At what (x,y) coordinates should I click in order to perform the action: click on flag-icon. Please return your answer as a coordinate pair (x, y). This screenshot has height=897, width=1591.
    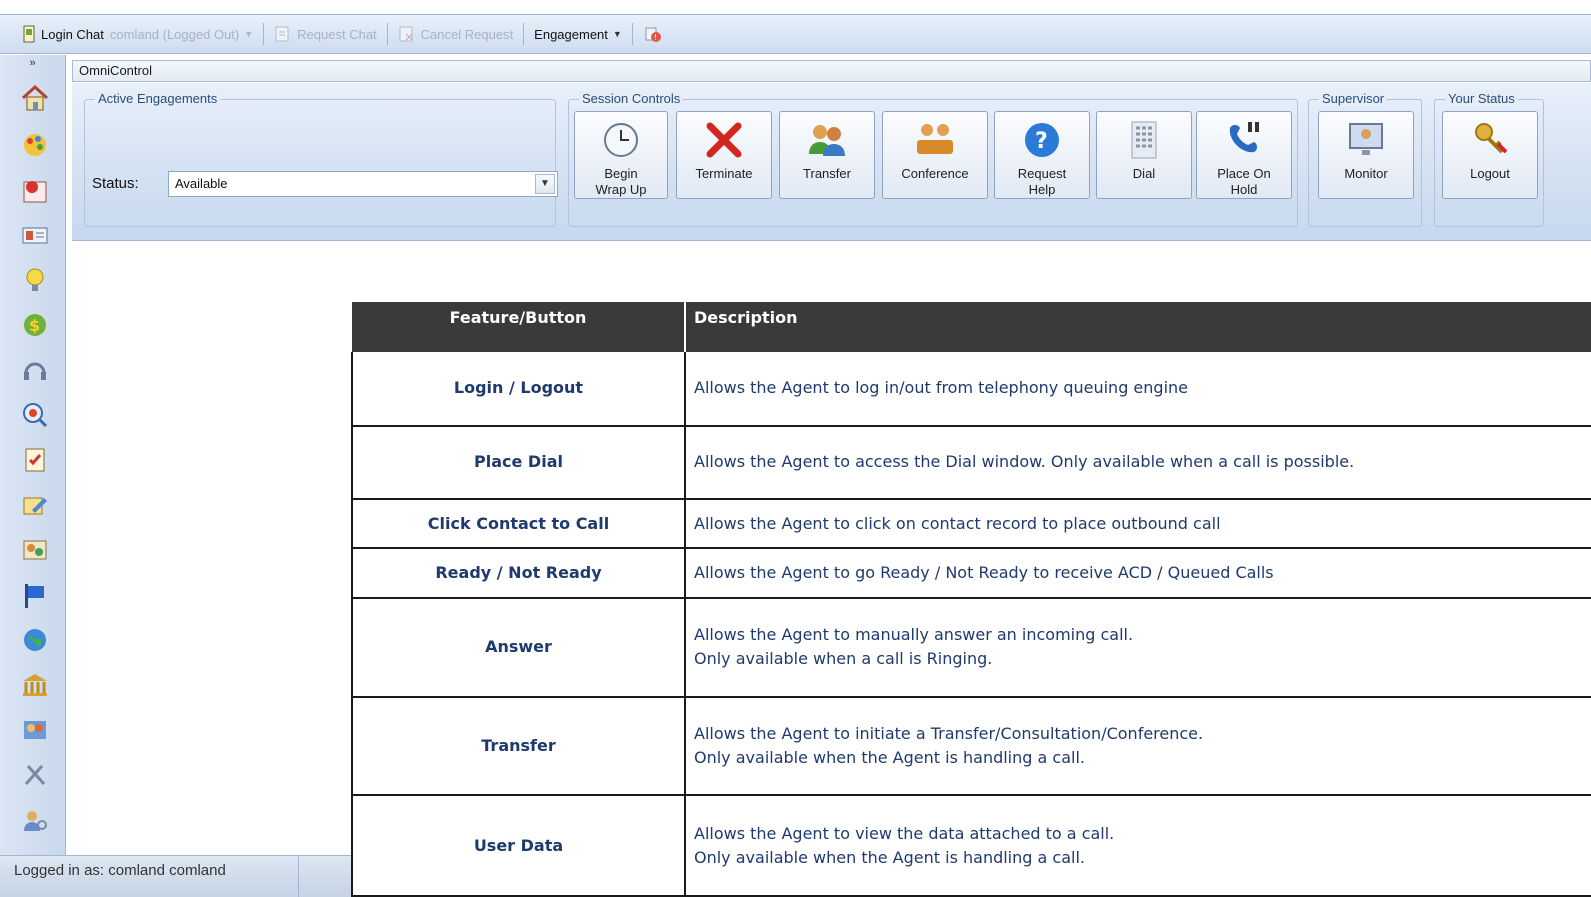
    Looking at the image, I should click on (35, 595).